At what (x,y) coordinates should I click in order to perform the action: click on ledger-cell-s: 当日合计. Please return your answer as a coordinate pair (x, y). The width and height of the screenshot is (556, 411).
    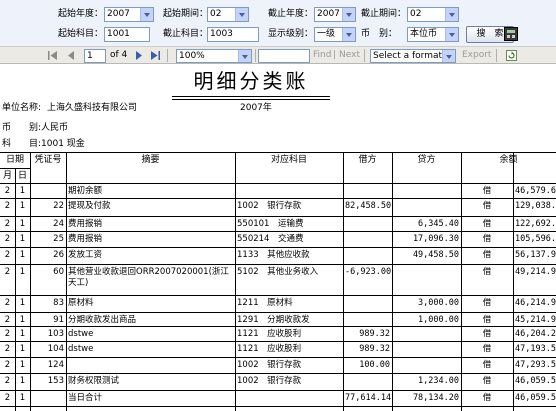
    Looking at the image, I should click on (85, 398).